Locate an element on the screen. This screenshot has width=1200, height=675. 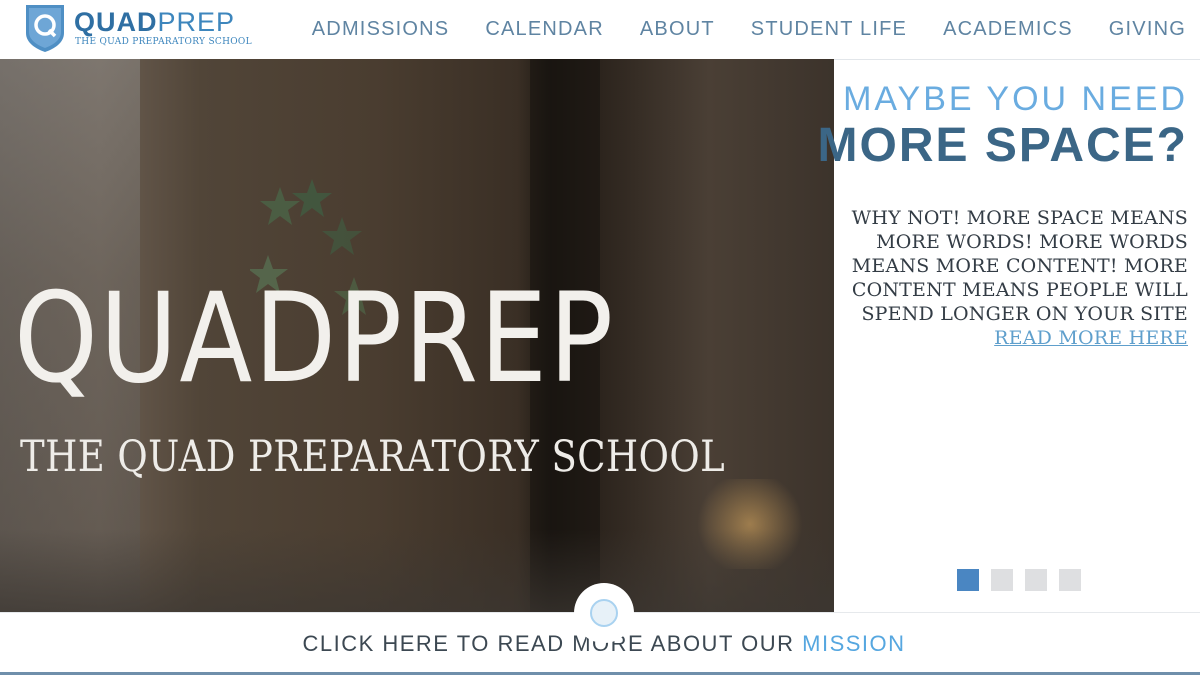
logo-wordmark: QUADPREP is located at coordinates (154, 22).